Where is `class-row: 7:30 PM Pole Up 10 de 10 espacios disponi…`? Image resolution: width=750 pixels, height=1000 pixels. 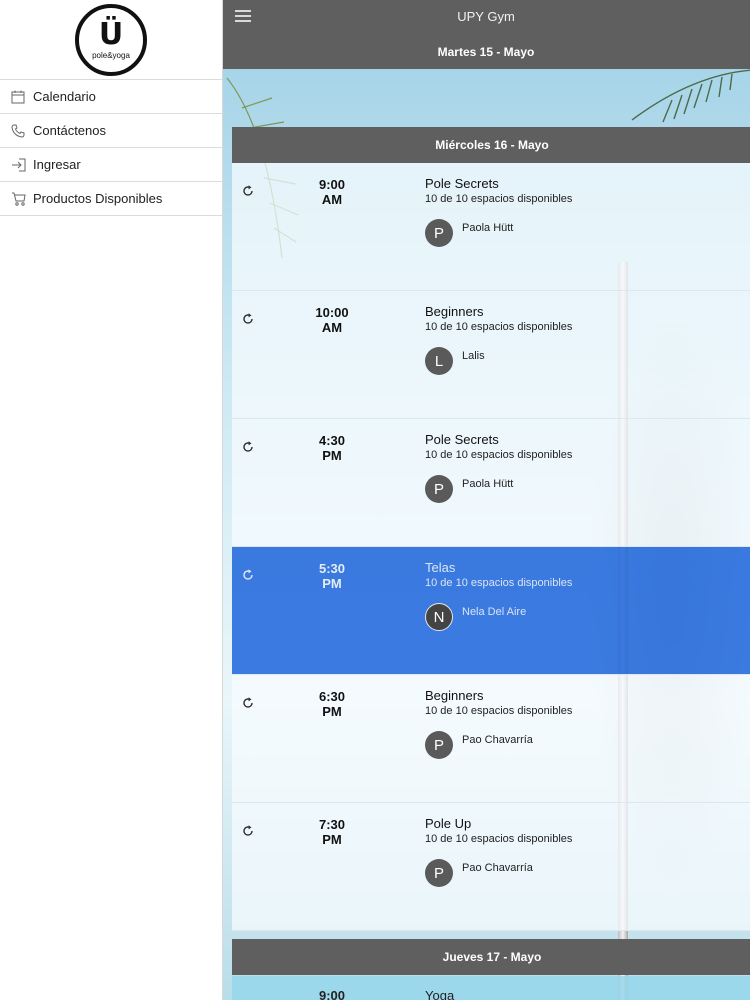 class-row: 7:30 PM Pole Up 10 de 10 espacios disponi… is located at coordinates (491, 867).